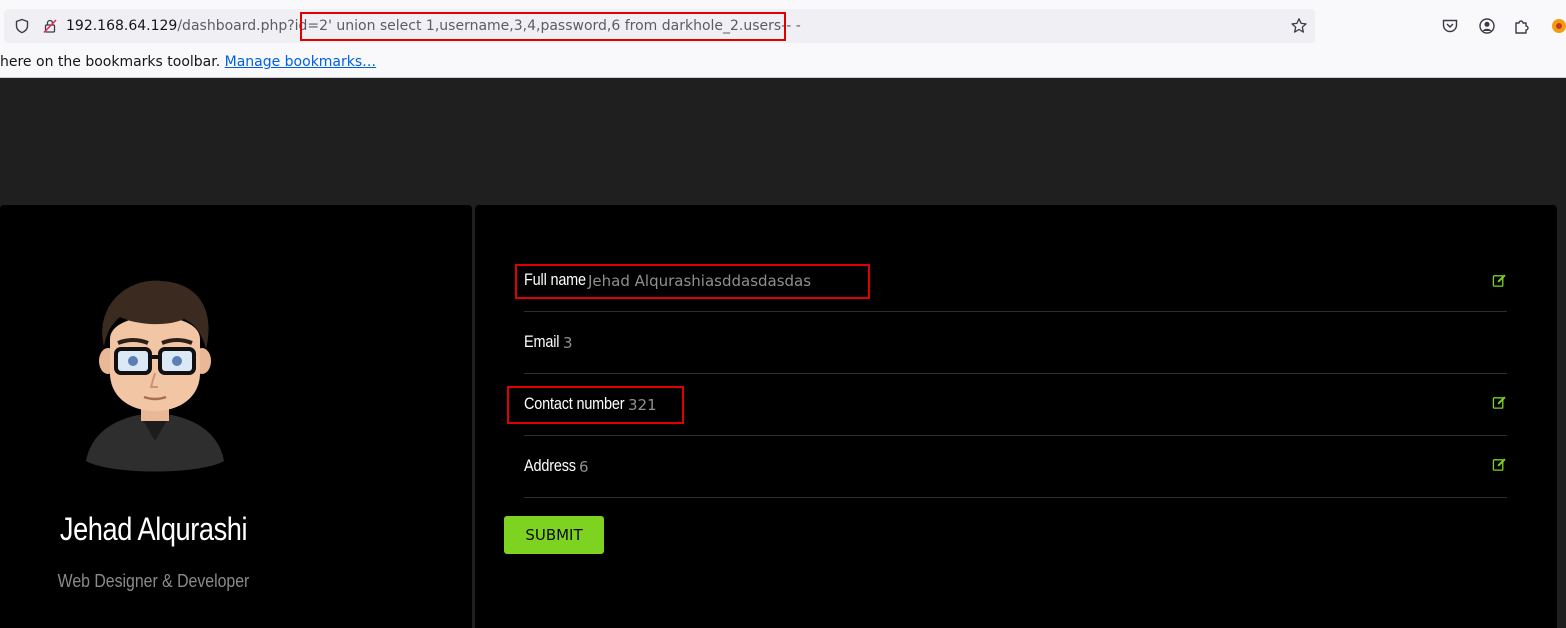 This screenshot has width=1566, height=628. What do you see at coordinates (153, 529) in the screenshot?
I see `profile-name: Jehad Alqurashi` at bounding box center [153, 529].